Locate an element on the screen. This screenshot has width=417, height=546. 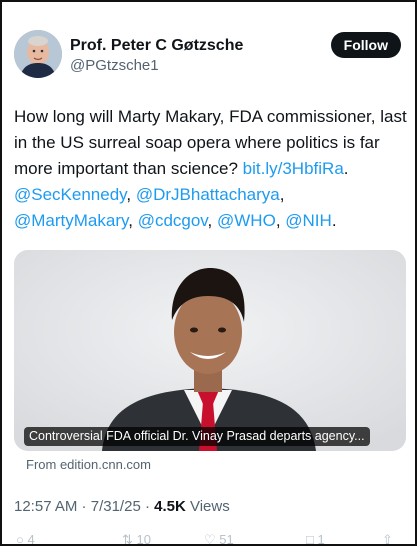
tweet-time: 12:57 AM is located at coordinates (45, 506).